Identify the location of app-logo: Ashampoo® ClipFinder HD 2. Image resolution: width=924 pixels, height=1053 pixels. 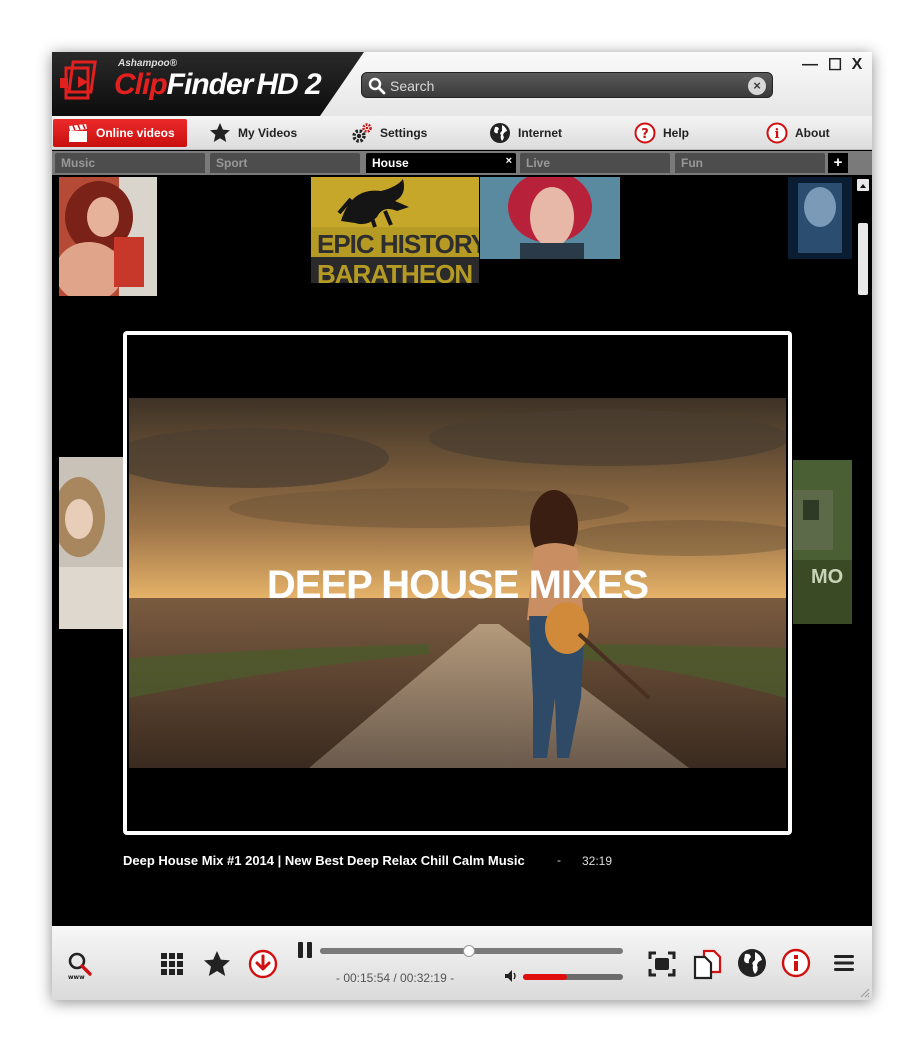
(208, 84).